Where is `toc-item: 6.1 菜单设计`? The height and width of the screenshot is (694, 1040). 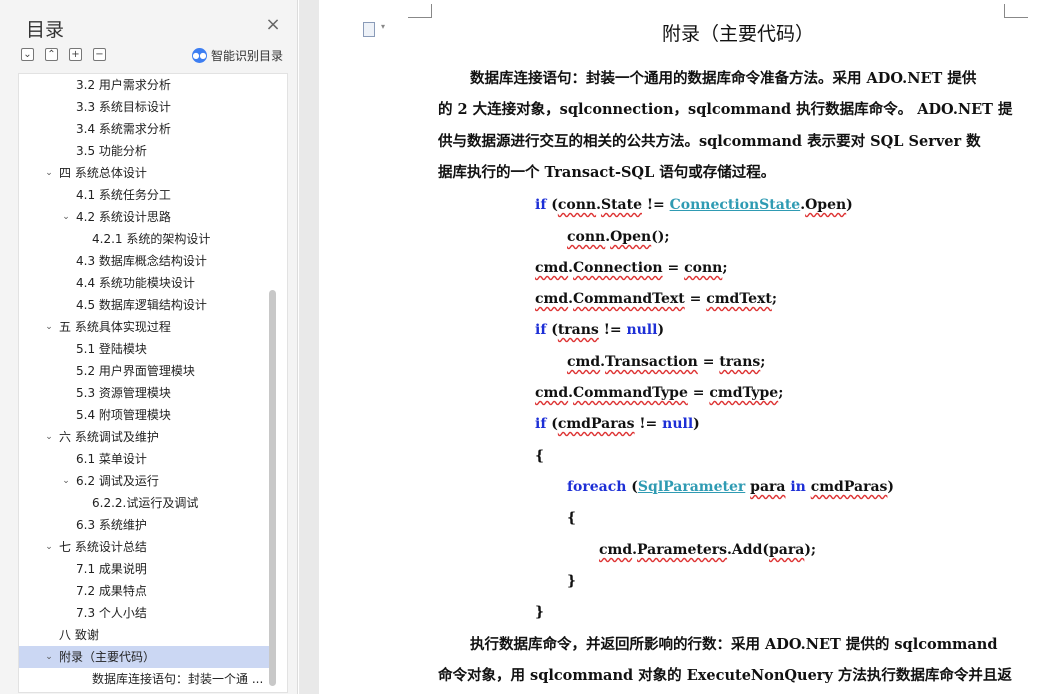
toc-item: 6.1 菜单设计 is located at coordinates (145, 459).